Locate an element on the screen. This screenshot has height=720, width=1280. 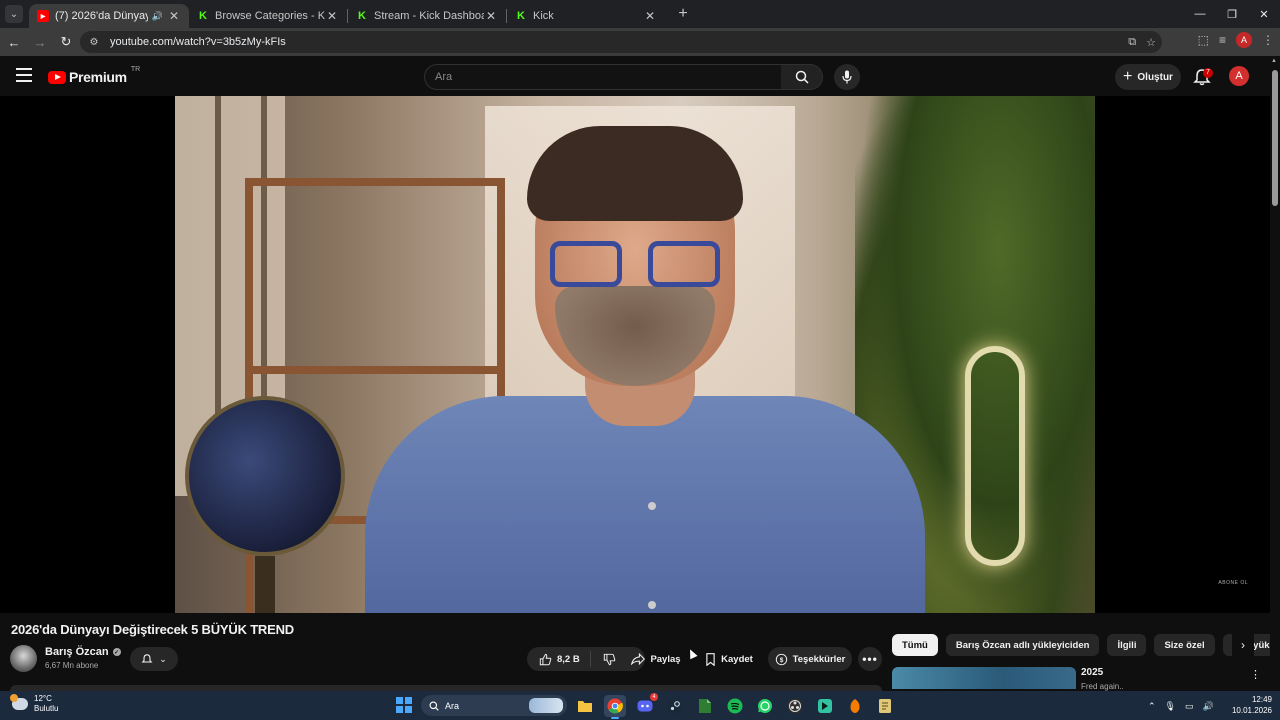
tab-title: (7) 2026'da Dünyayı Değiş is located at coordinates (101, 16).